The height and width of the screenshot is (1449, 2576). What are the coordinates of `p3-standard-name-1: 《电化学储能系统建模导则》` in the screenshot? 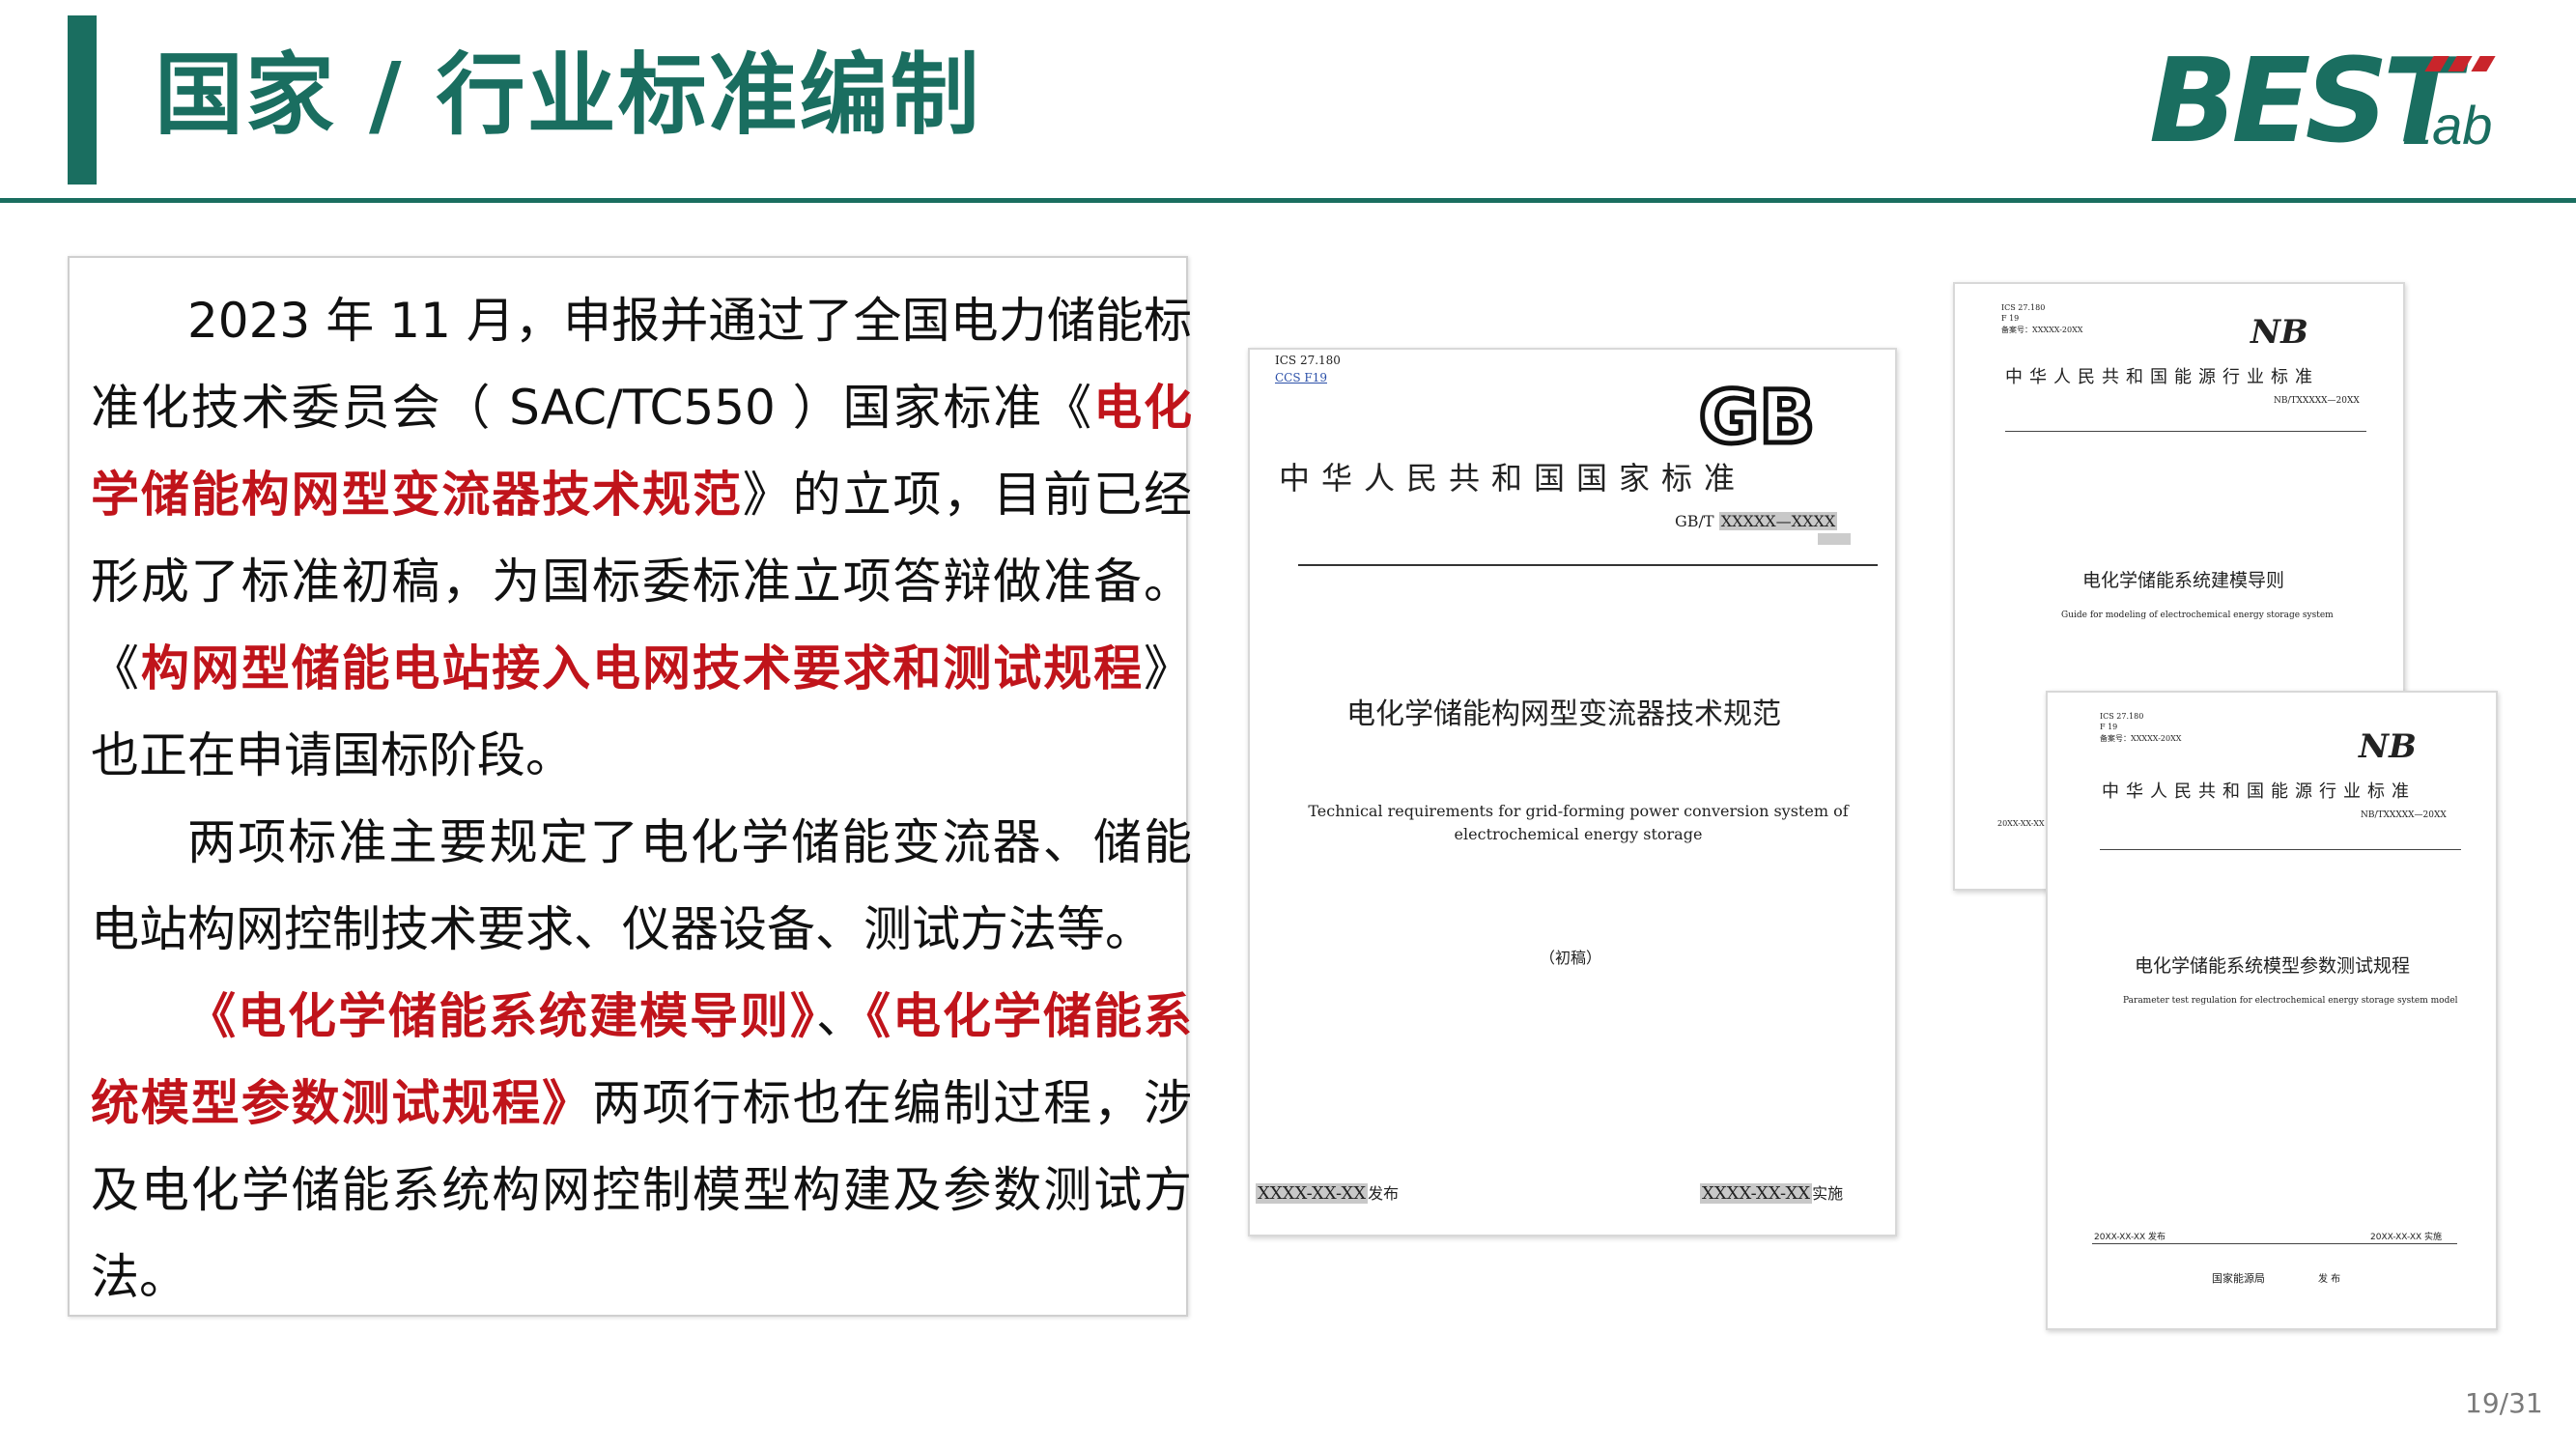 It's located at (501, 1016).